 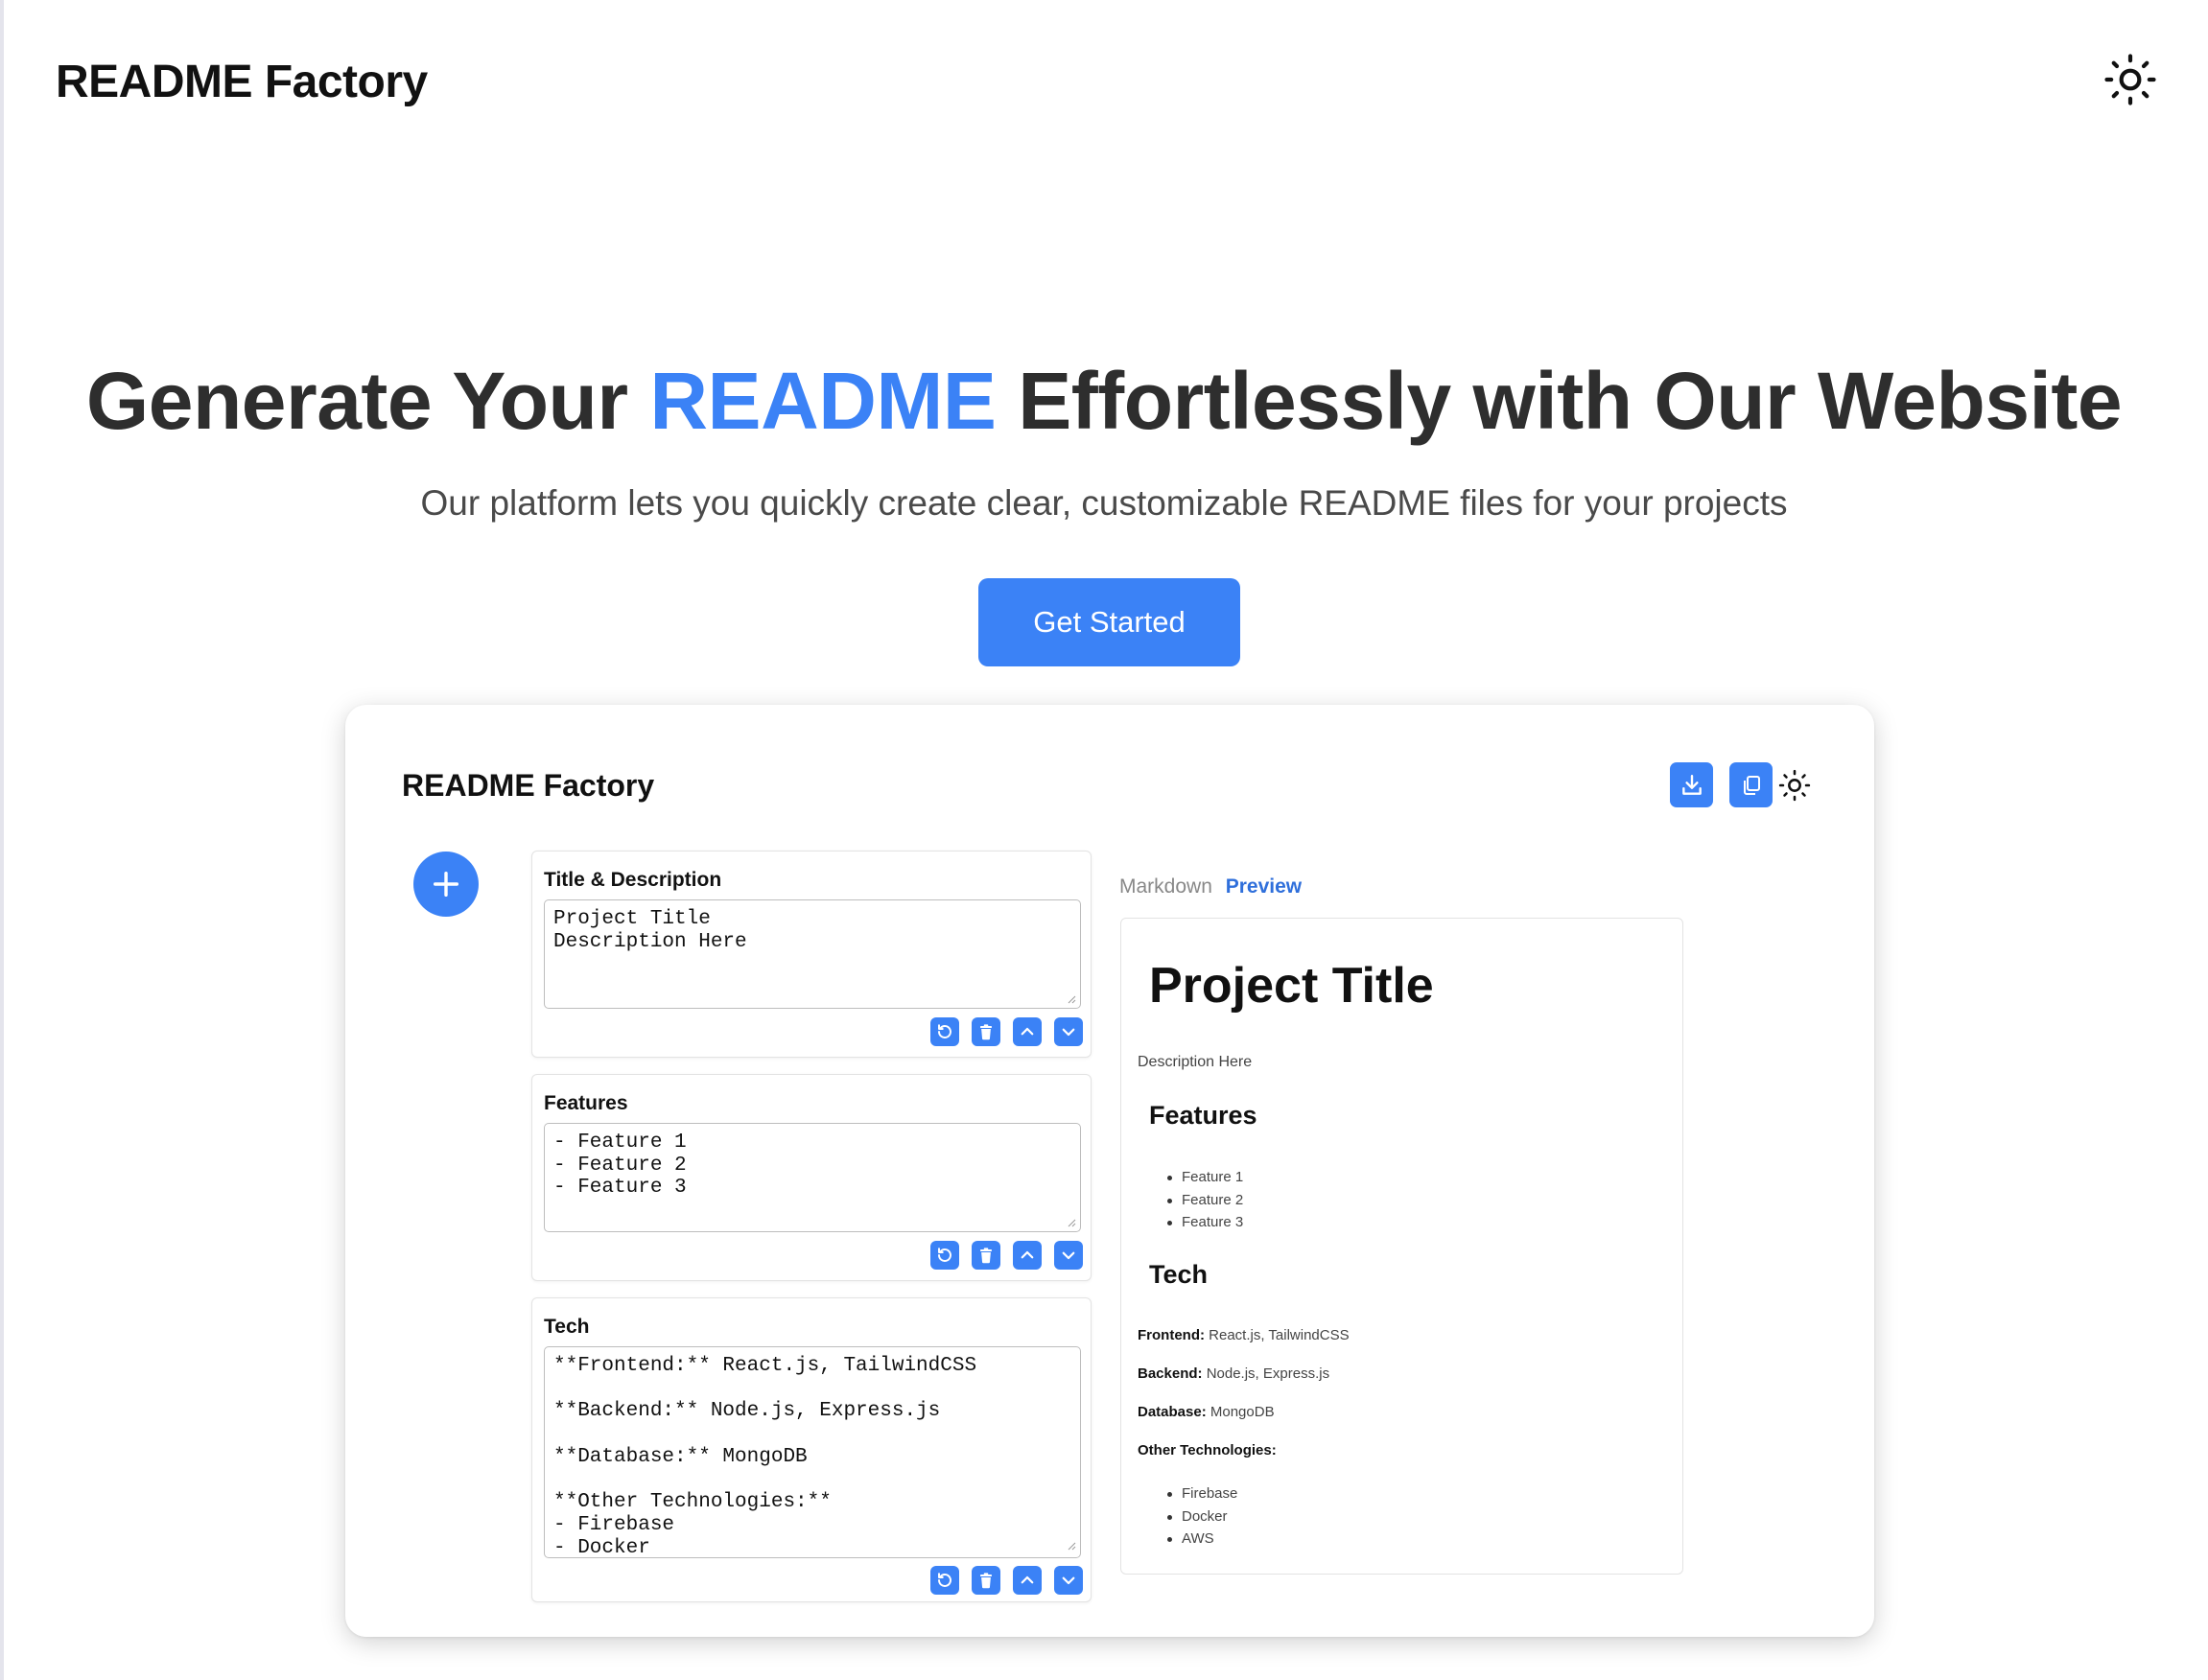 I want to click on preview-other-line: Other Technologies:, so click(x=1207, y=1450).